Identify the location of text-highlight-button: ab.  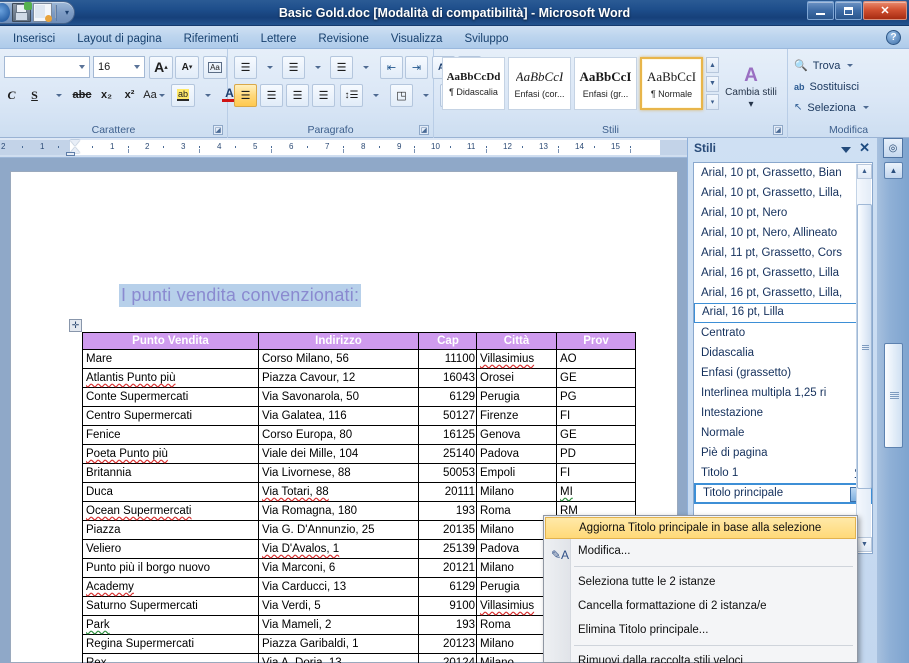
(183, 95).